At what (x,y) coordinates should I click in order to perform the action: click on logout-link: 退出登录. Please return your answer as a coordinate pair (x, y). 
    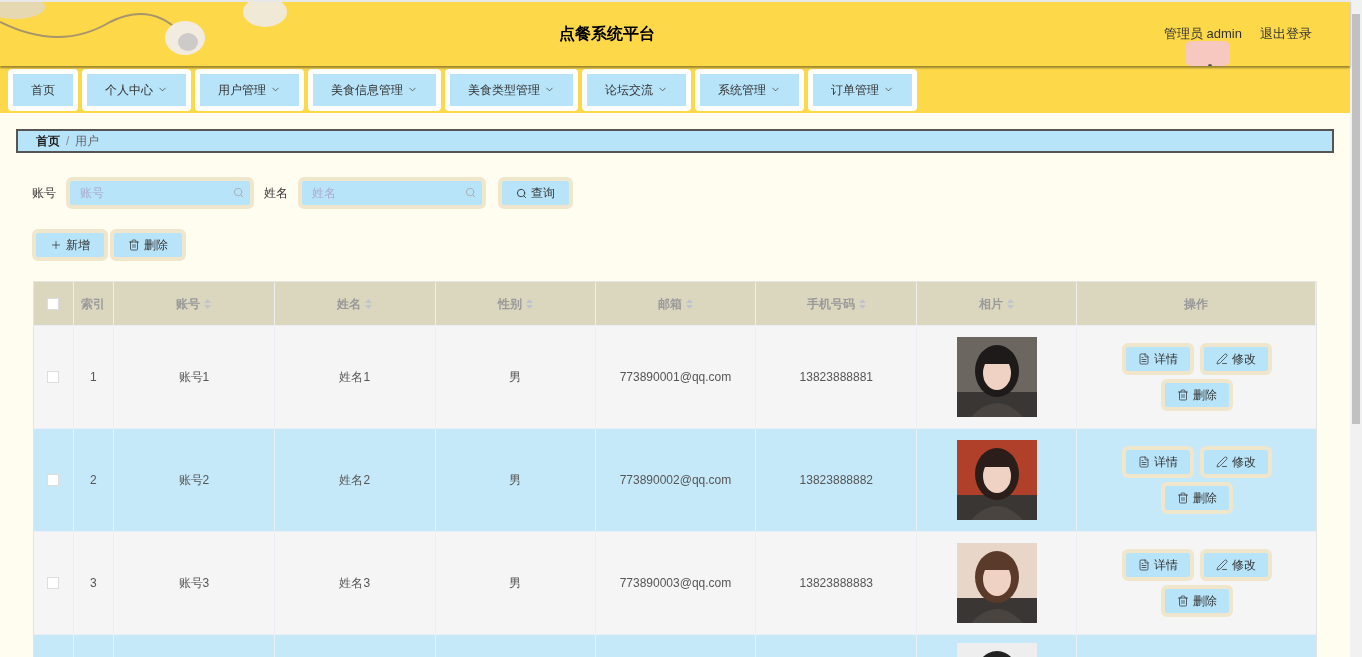
    Looking at the image, I should click on (1286, 34).